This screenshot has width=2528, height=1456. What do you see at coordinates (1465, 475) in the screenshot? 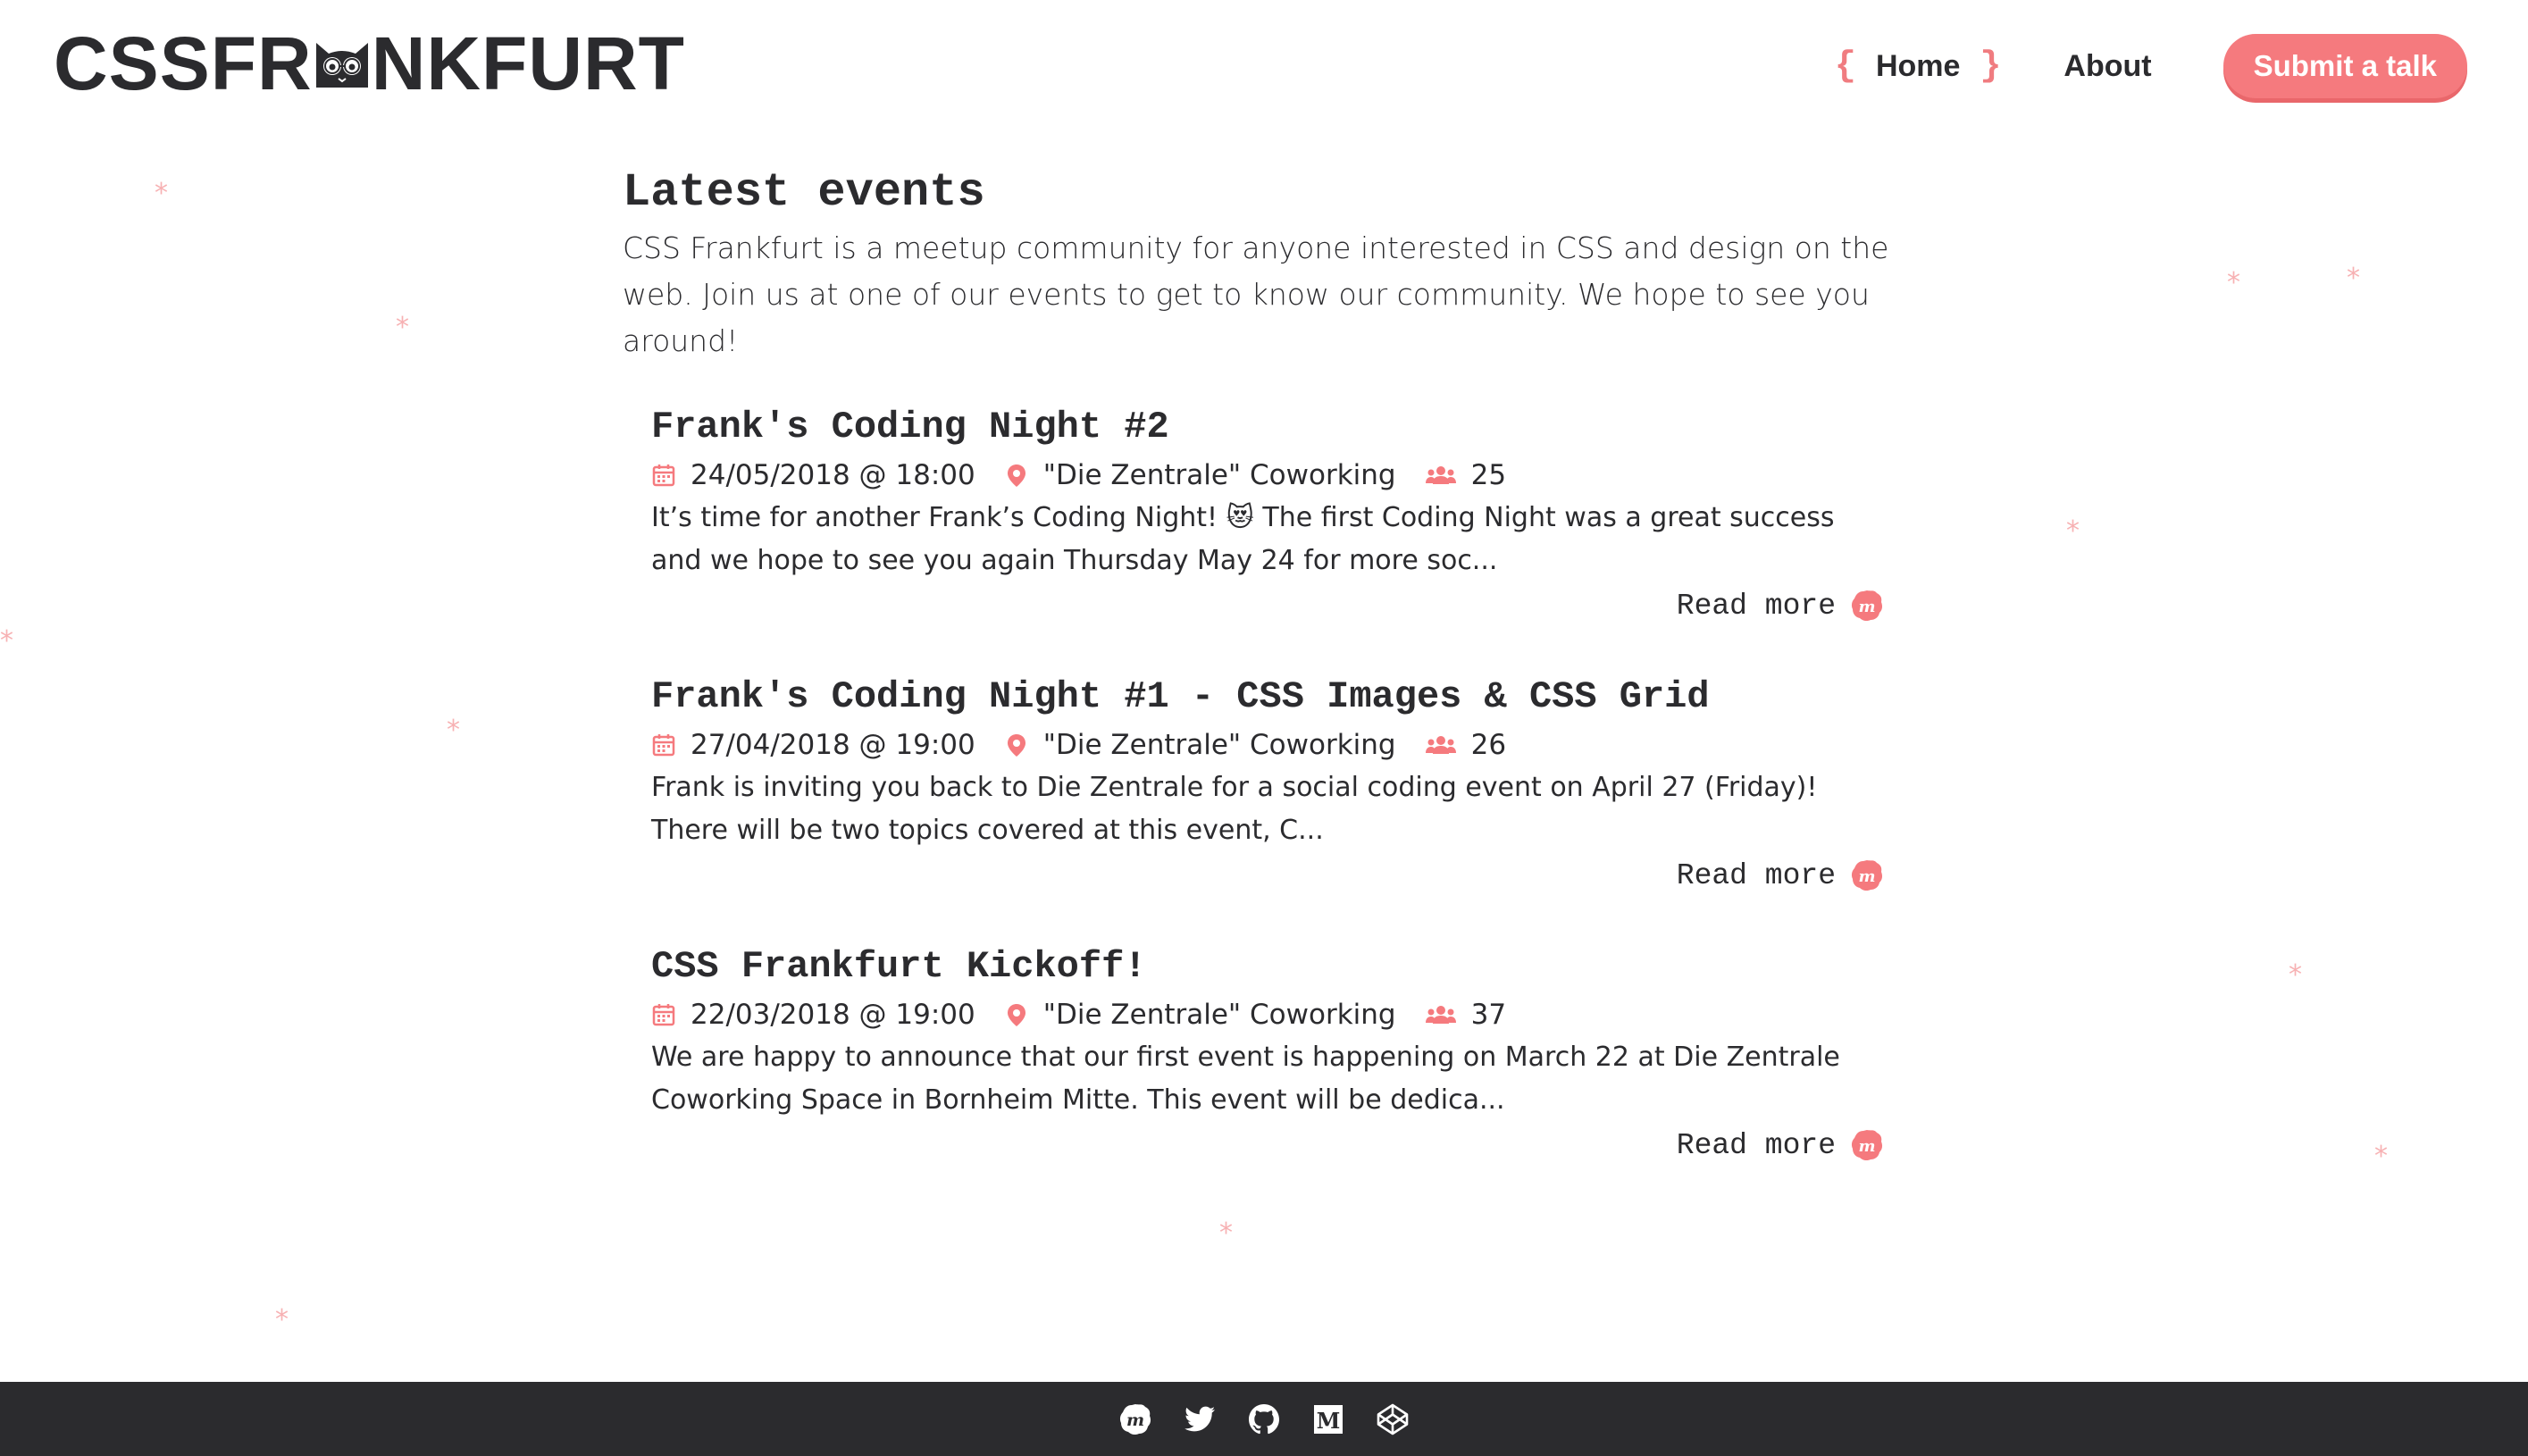
I see `event-attendees: 25` at bounding box center [1465, 475].